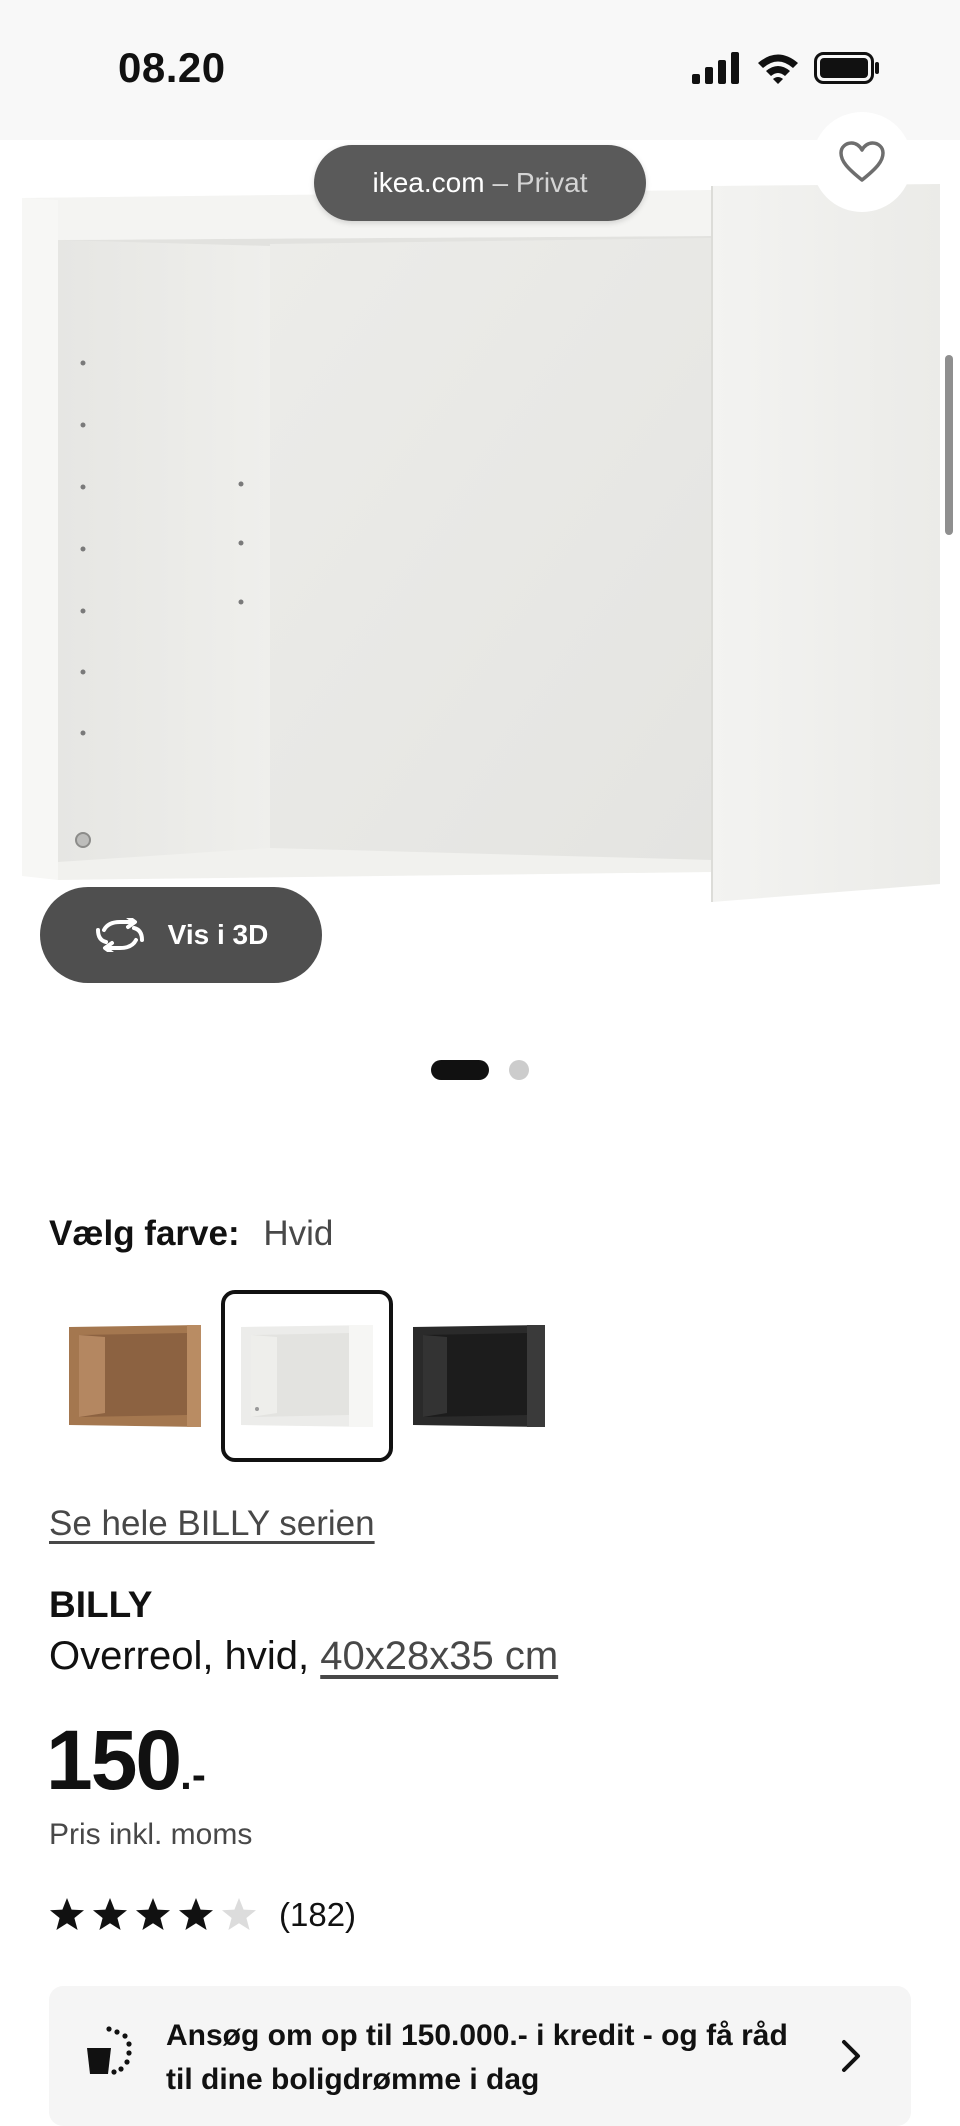  What do you see at coordinates (439, 1656) in the screenshot?
I see `product-dimensions-link: 40x28x35 cm` at bounding box center [439, 1656].